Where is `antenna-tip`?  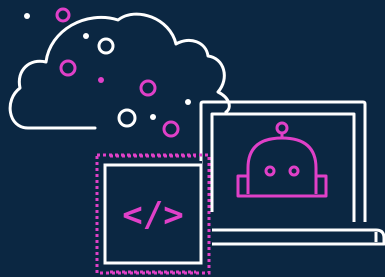
antenna-tip is located at coordinates (282, 128).